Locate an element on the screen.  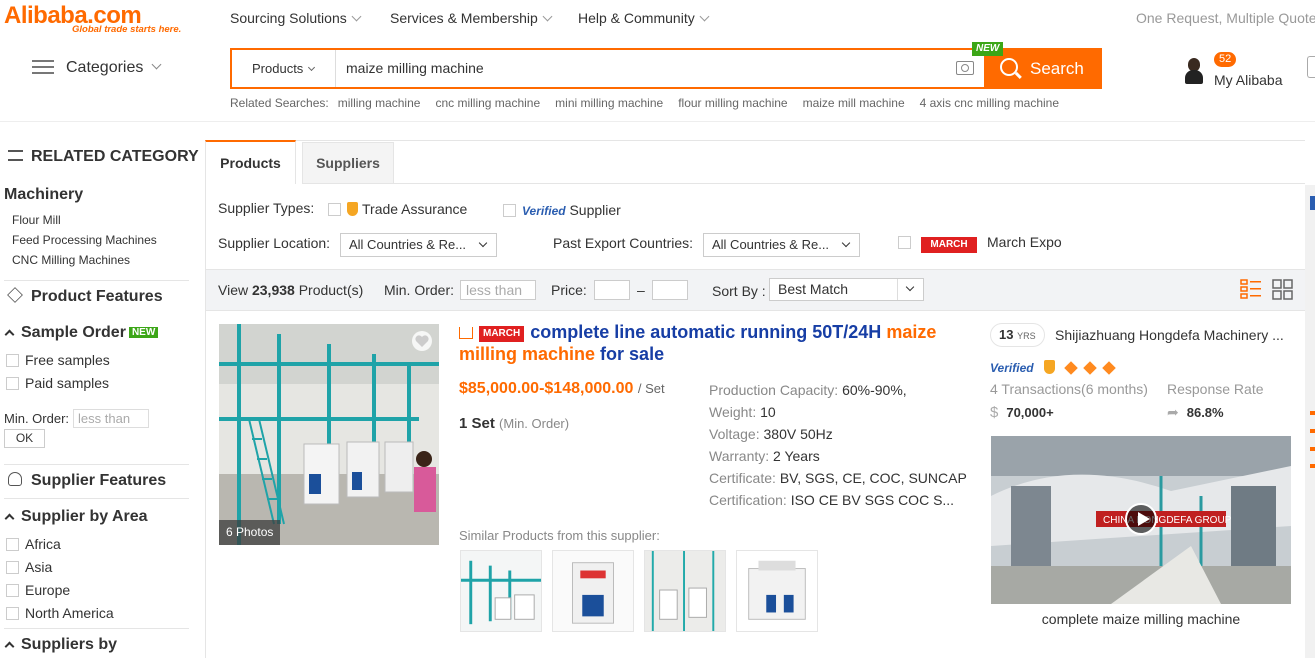
product-image is located at coordinates (329, 434).